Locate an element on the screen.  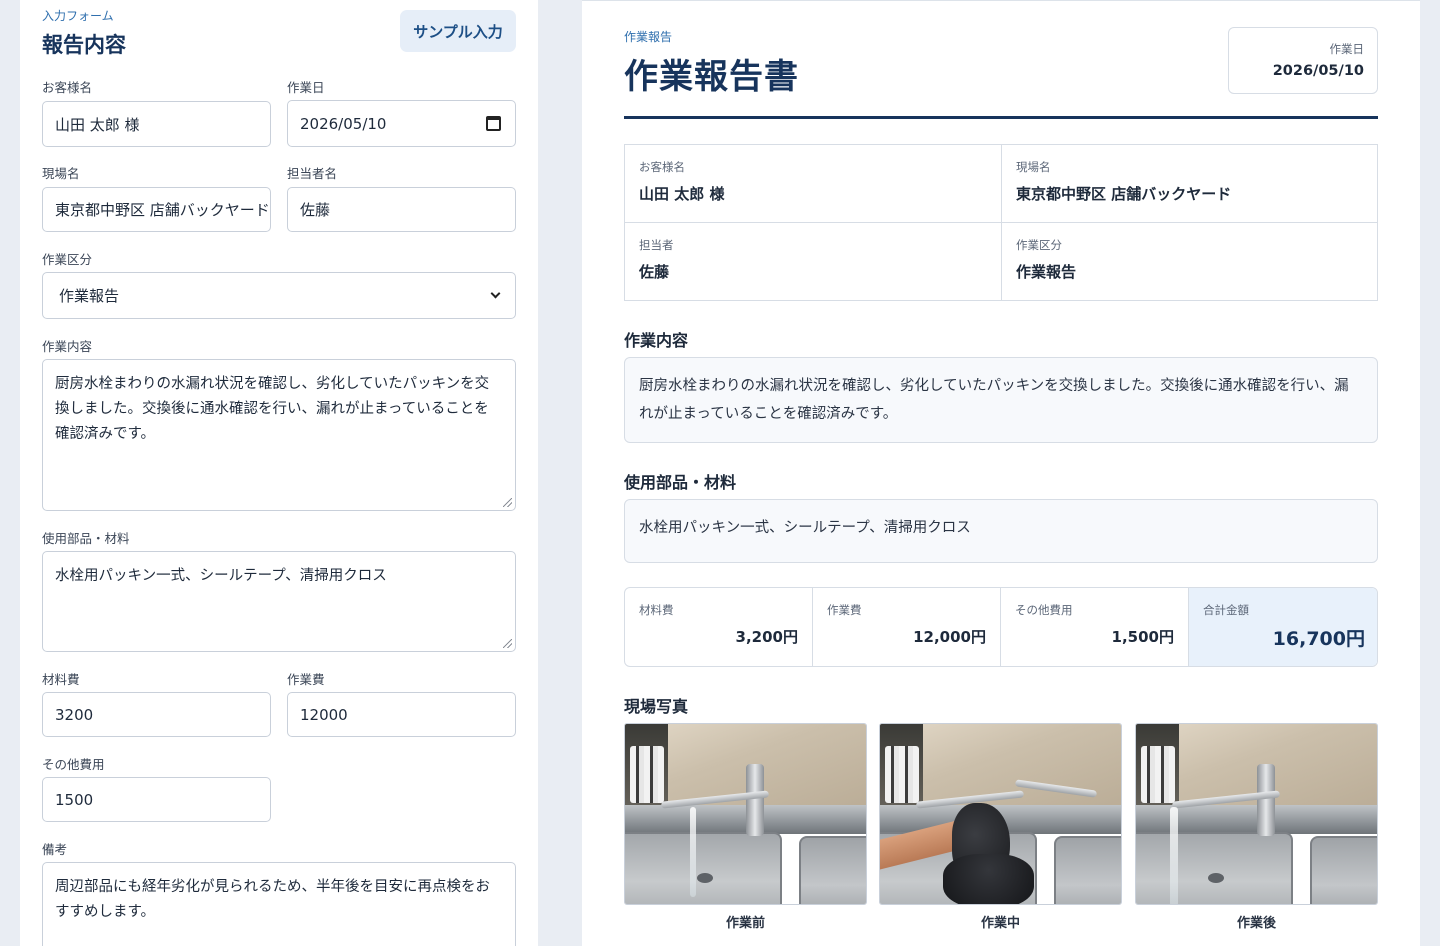
parts-heading: 使用部品・材料 is located at coordinates (680, 482).